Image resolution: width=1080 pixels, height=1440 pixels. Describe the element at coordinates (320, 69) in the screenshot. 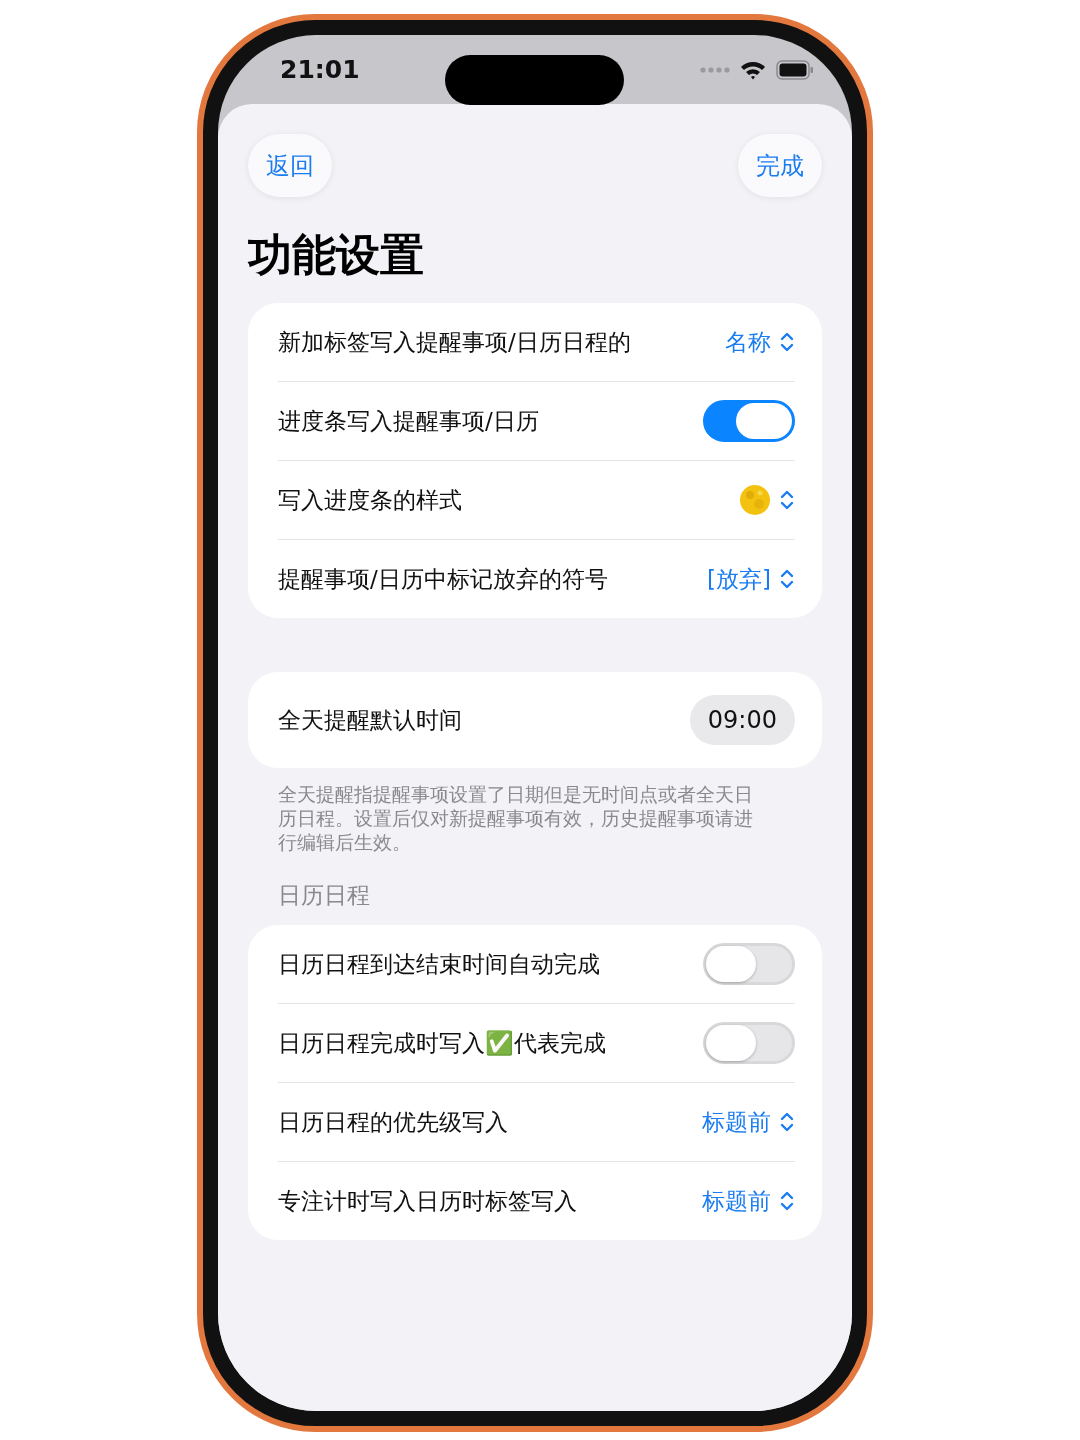

I see `status-time: 21:01` at that location.